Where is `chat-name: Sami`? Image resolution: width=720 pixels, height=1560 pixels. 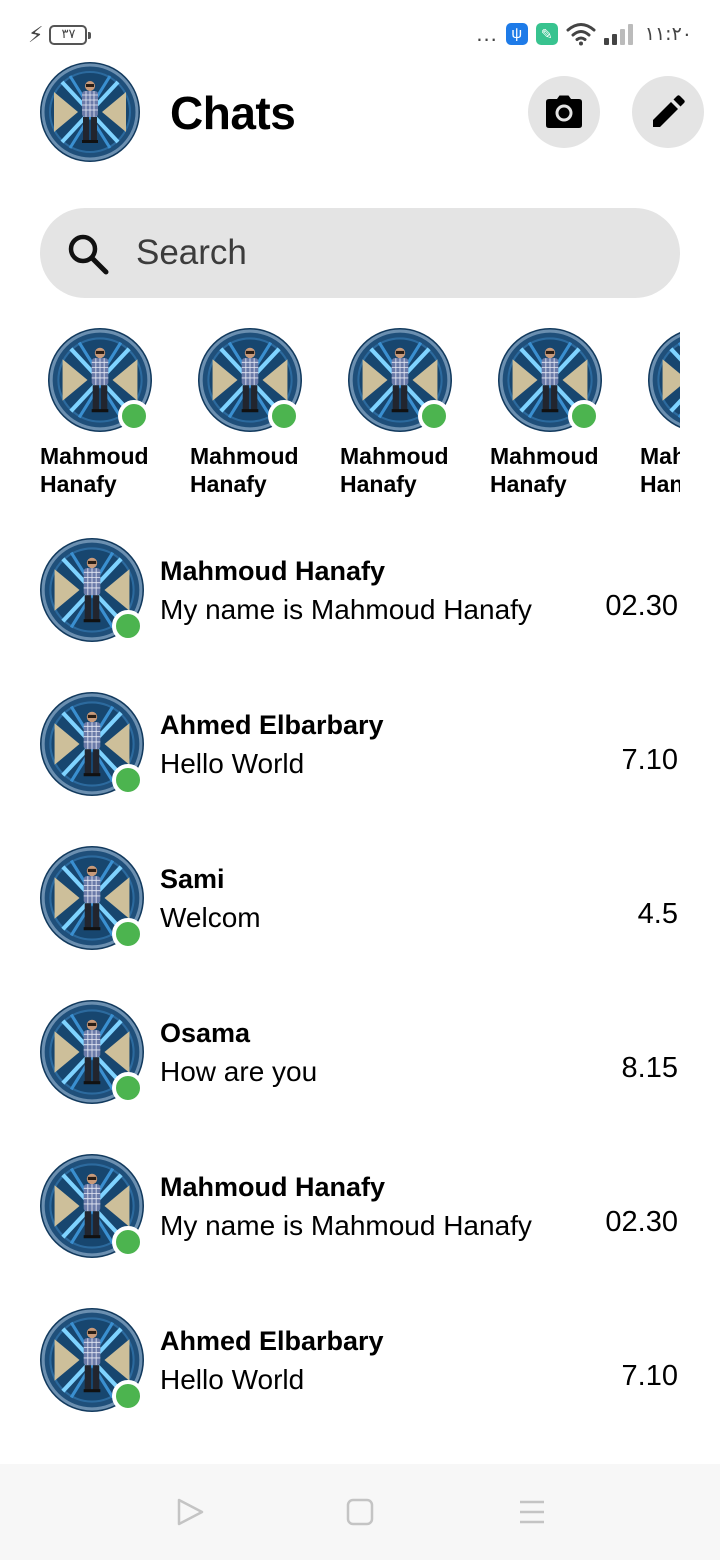
chat-name: Sami is located at coordinates (192, 879).